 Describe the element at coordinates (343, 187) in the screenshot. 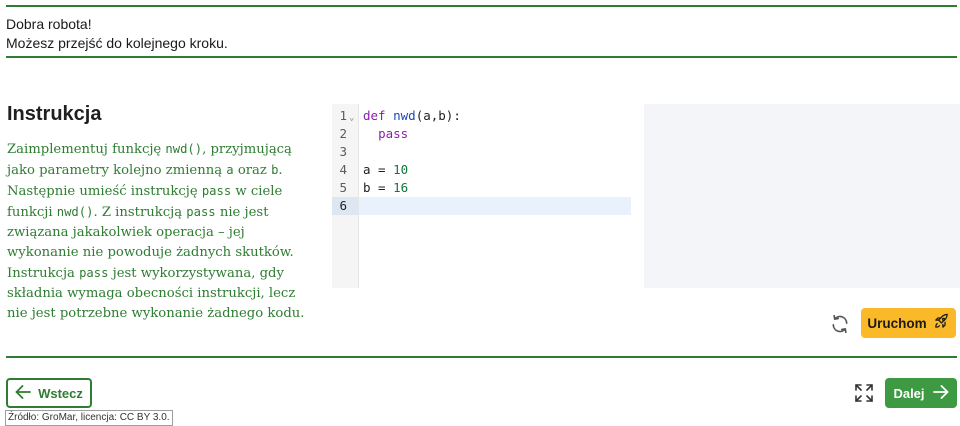

I see `line-number: 5` at that location.